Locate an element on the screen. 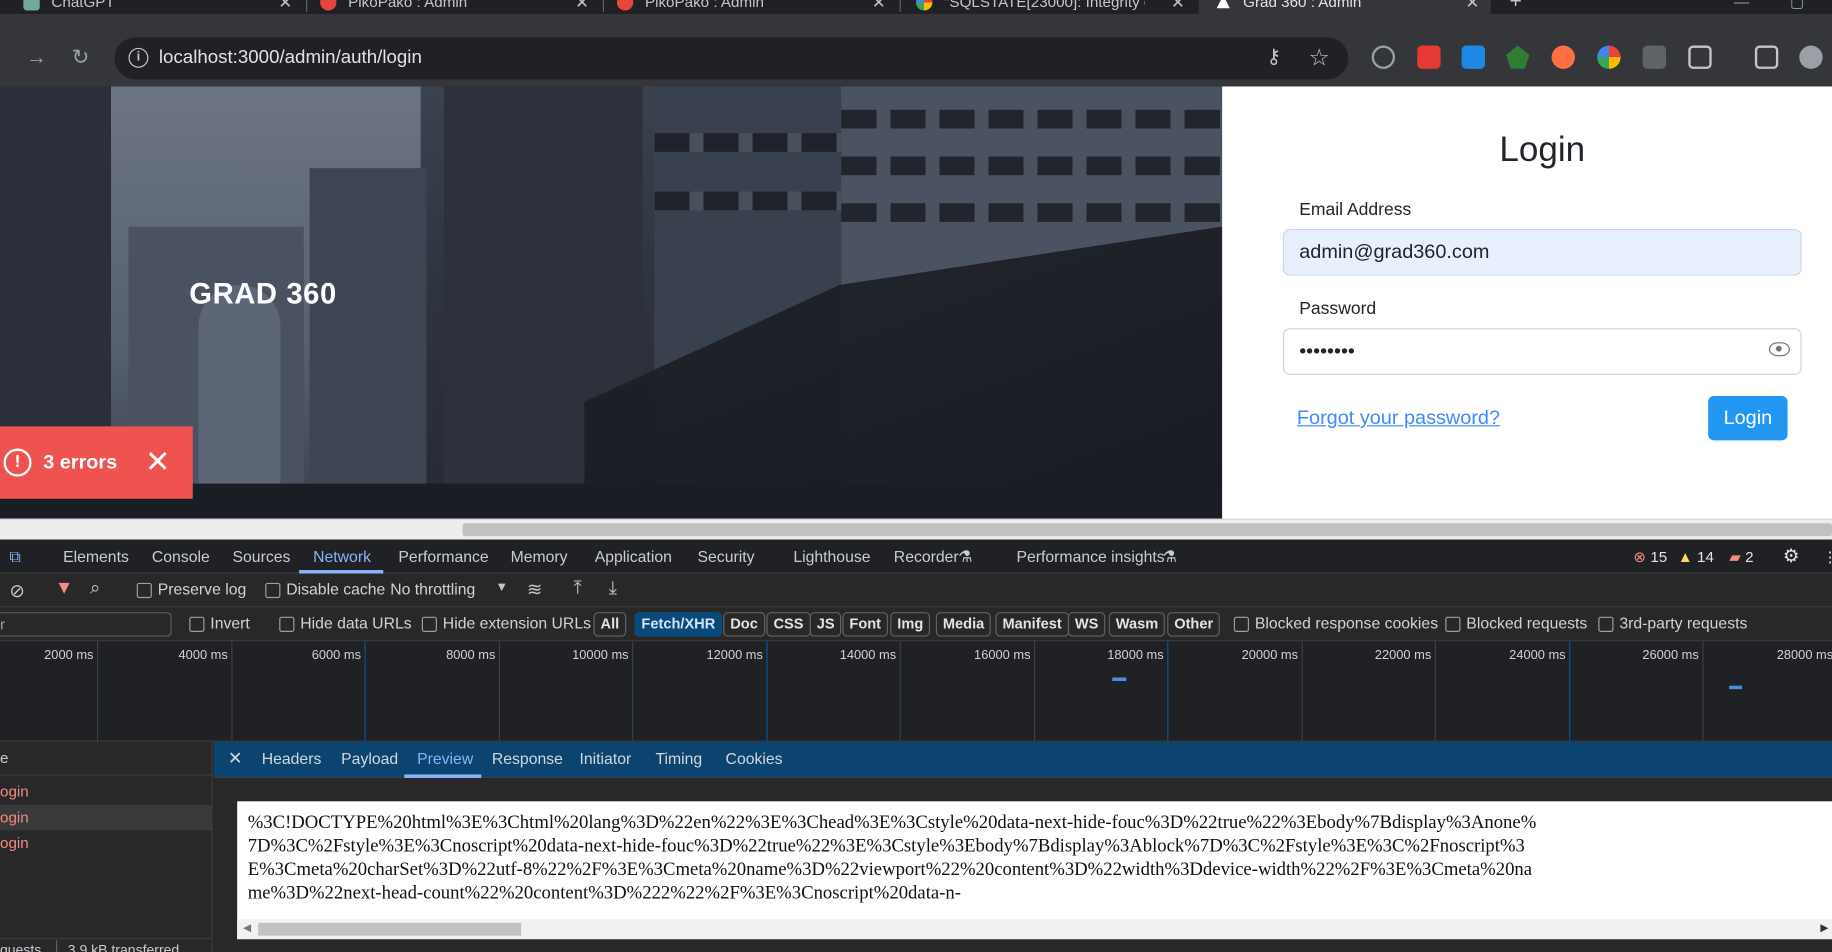 The width and height of the screenshot is (1832, 952). tab-elements: Elements is located at coordinates (96, 557).